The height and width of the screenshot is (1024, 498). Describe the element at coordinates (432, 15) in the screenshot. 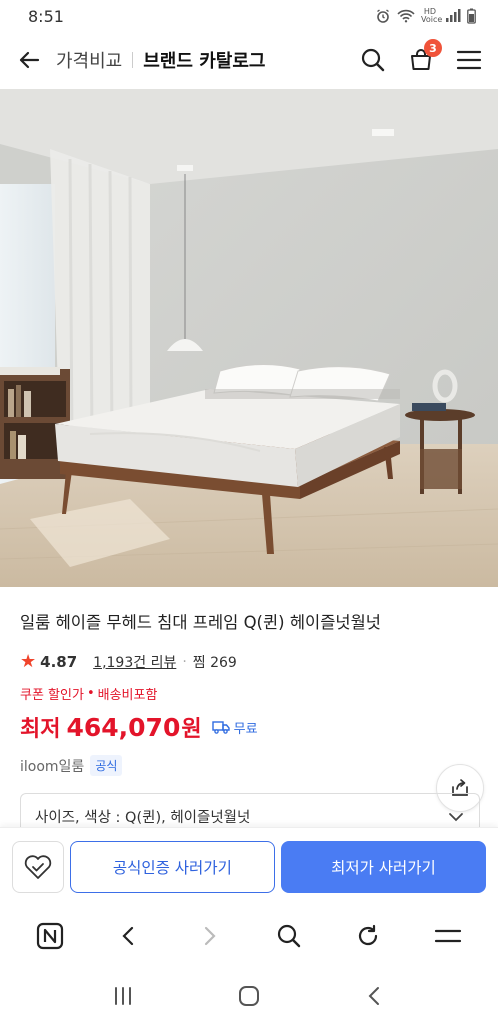

I see `hd-voice-label: HD Voice` at that location.